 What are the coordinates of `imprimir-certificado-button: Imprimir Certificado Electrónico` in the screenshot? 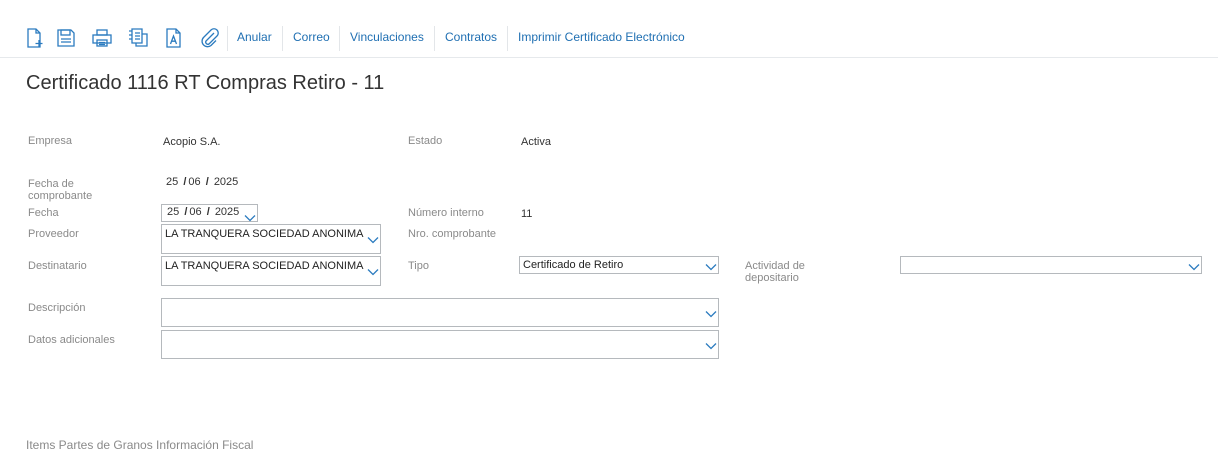 It's located at (601, 37).